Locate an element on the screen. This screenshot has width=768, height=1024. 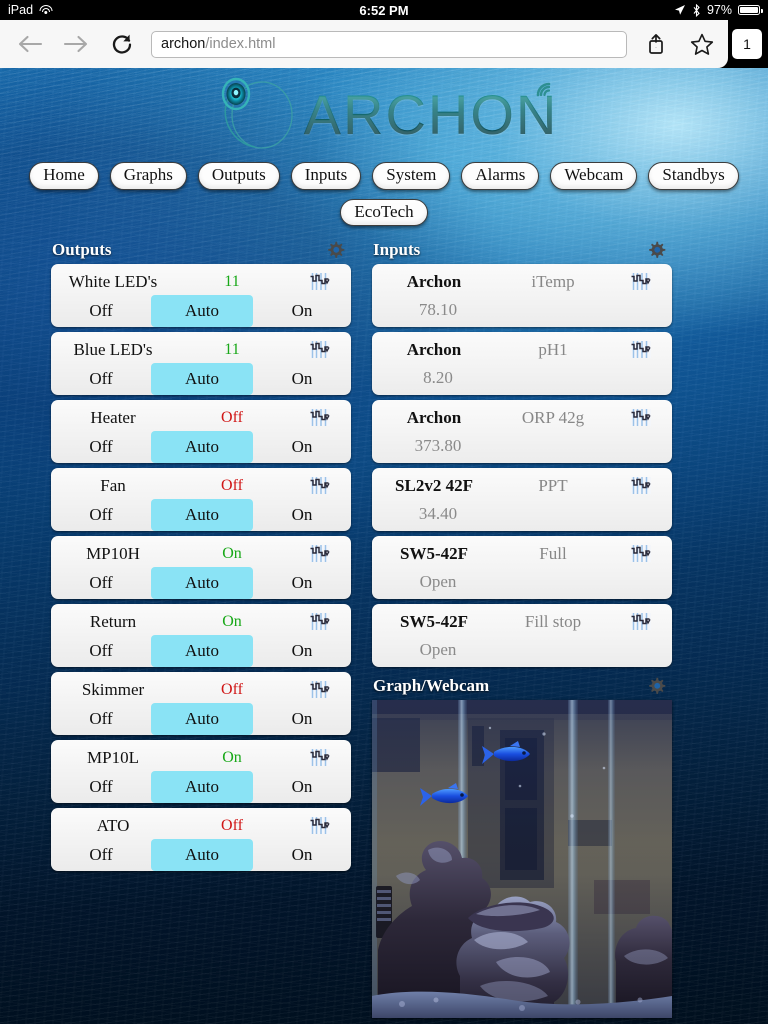
nav-item-system: System is located at coordinates (411, 176).